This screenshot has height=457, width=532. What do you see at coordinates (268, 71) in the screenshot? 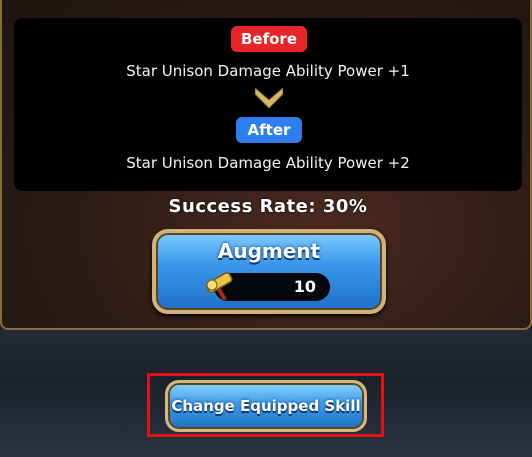
I see `before-effect-text: Star Unison Damage Ability Power +1` at bounding box center [268, 71].